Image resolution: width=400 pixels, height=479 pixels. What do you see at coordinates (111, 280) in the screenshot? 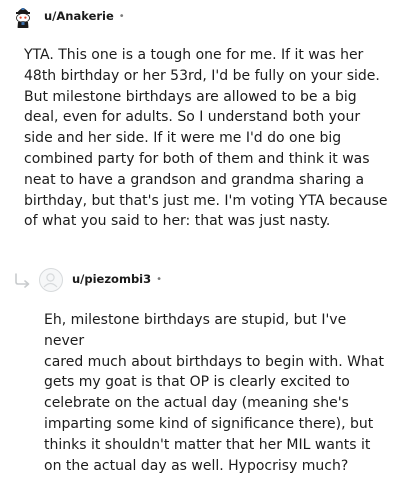
I see `comment-author: u/piezombi3` at bounding box center [111, 280].